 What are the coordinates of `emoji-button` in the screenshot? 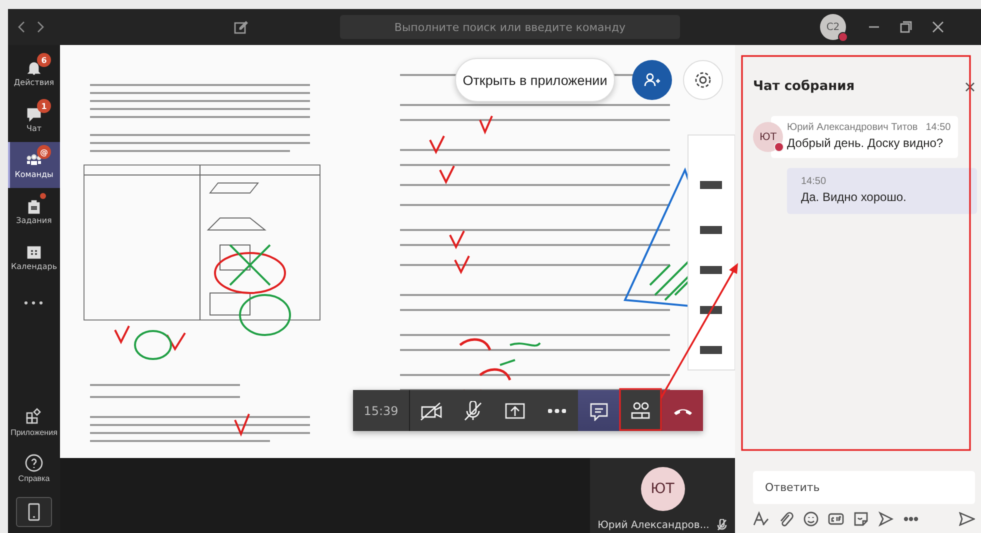 It's located at (811, 519).